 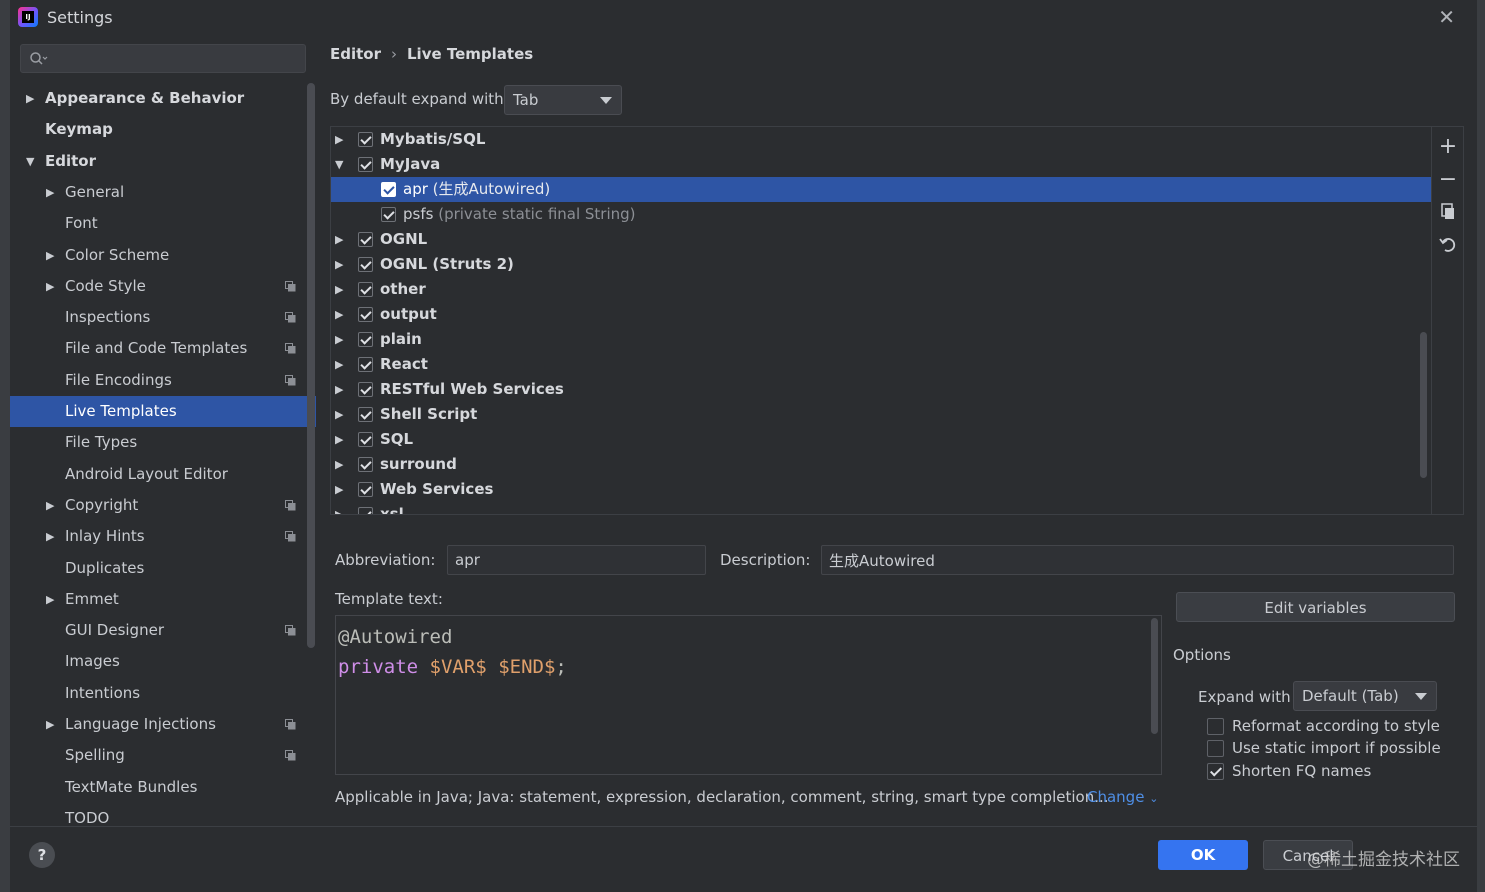 I want to click on sidebar-item-android-layout-editor: Android Layout Editor, so click(x=163, y=474).